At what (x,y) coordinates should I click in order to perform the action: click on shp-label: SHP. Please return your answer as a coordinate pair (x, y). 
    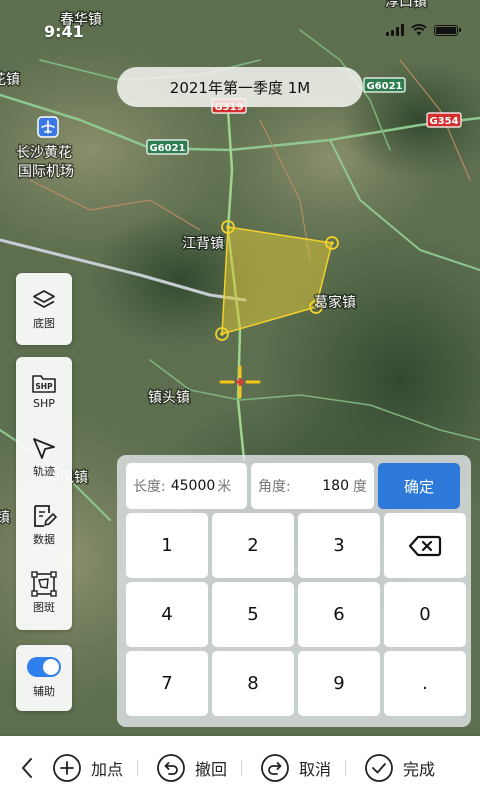
    Looking at the image, I should click on (44, 403).